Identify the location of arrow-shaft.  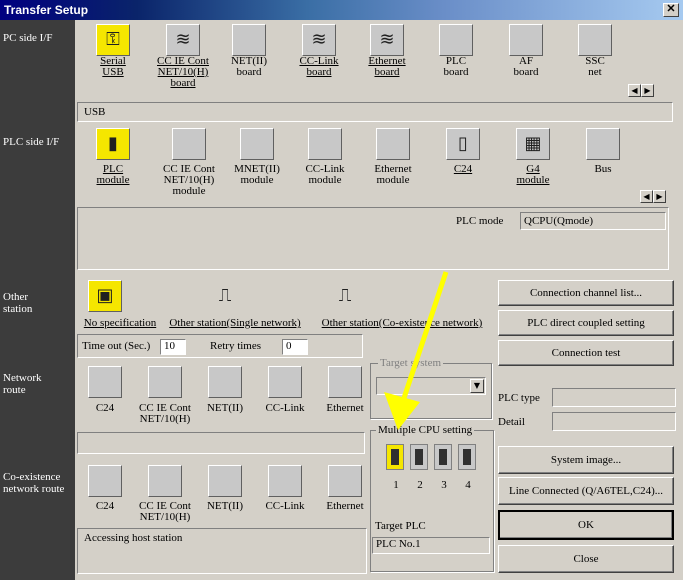
(425, 335).